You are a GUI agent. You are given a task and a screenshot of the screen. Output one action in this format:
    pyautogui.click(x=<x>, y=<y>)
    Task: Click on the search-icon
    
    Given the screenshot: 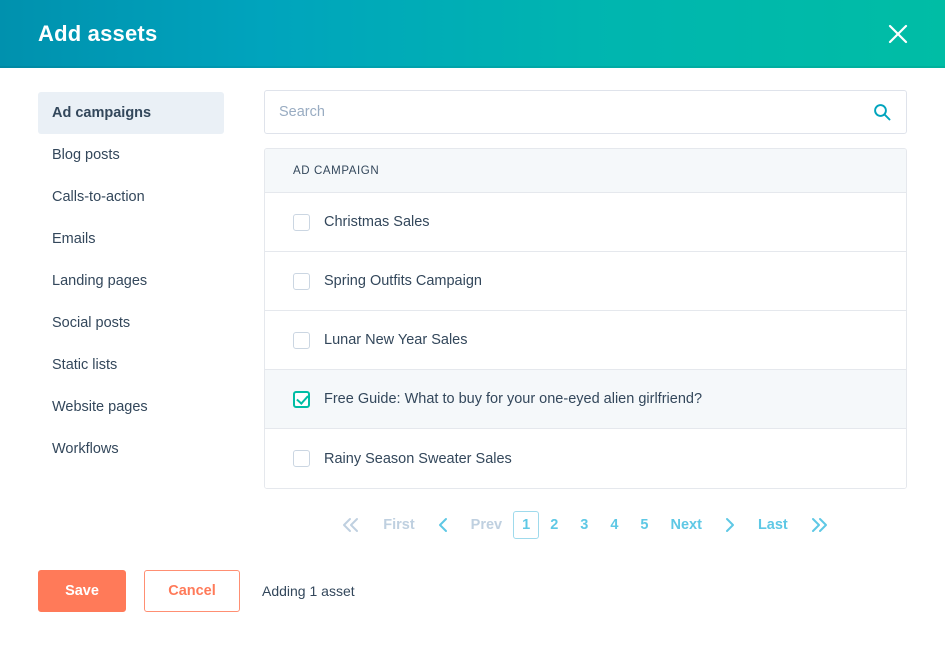 What is the action you would take?
    pyautogui.click(x=882, y=112)
    